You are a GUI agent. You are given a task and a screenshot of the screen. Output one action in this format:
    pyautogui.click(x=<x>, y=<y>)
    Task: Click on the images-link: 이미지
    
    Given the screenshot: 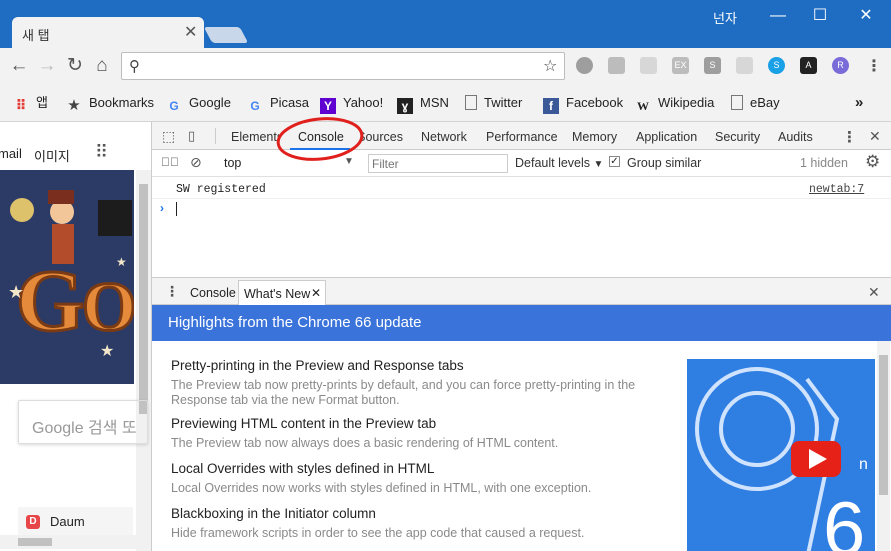 What is the action you would take?
    pyautogui.click(x=52, y=155)
    